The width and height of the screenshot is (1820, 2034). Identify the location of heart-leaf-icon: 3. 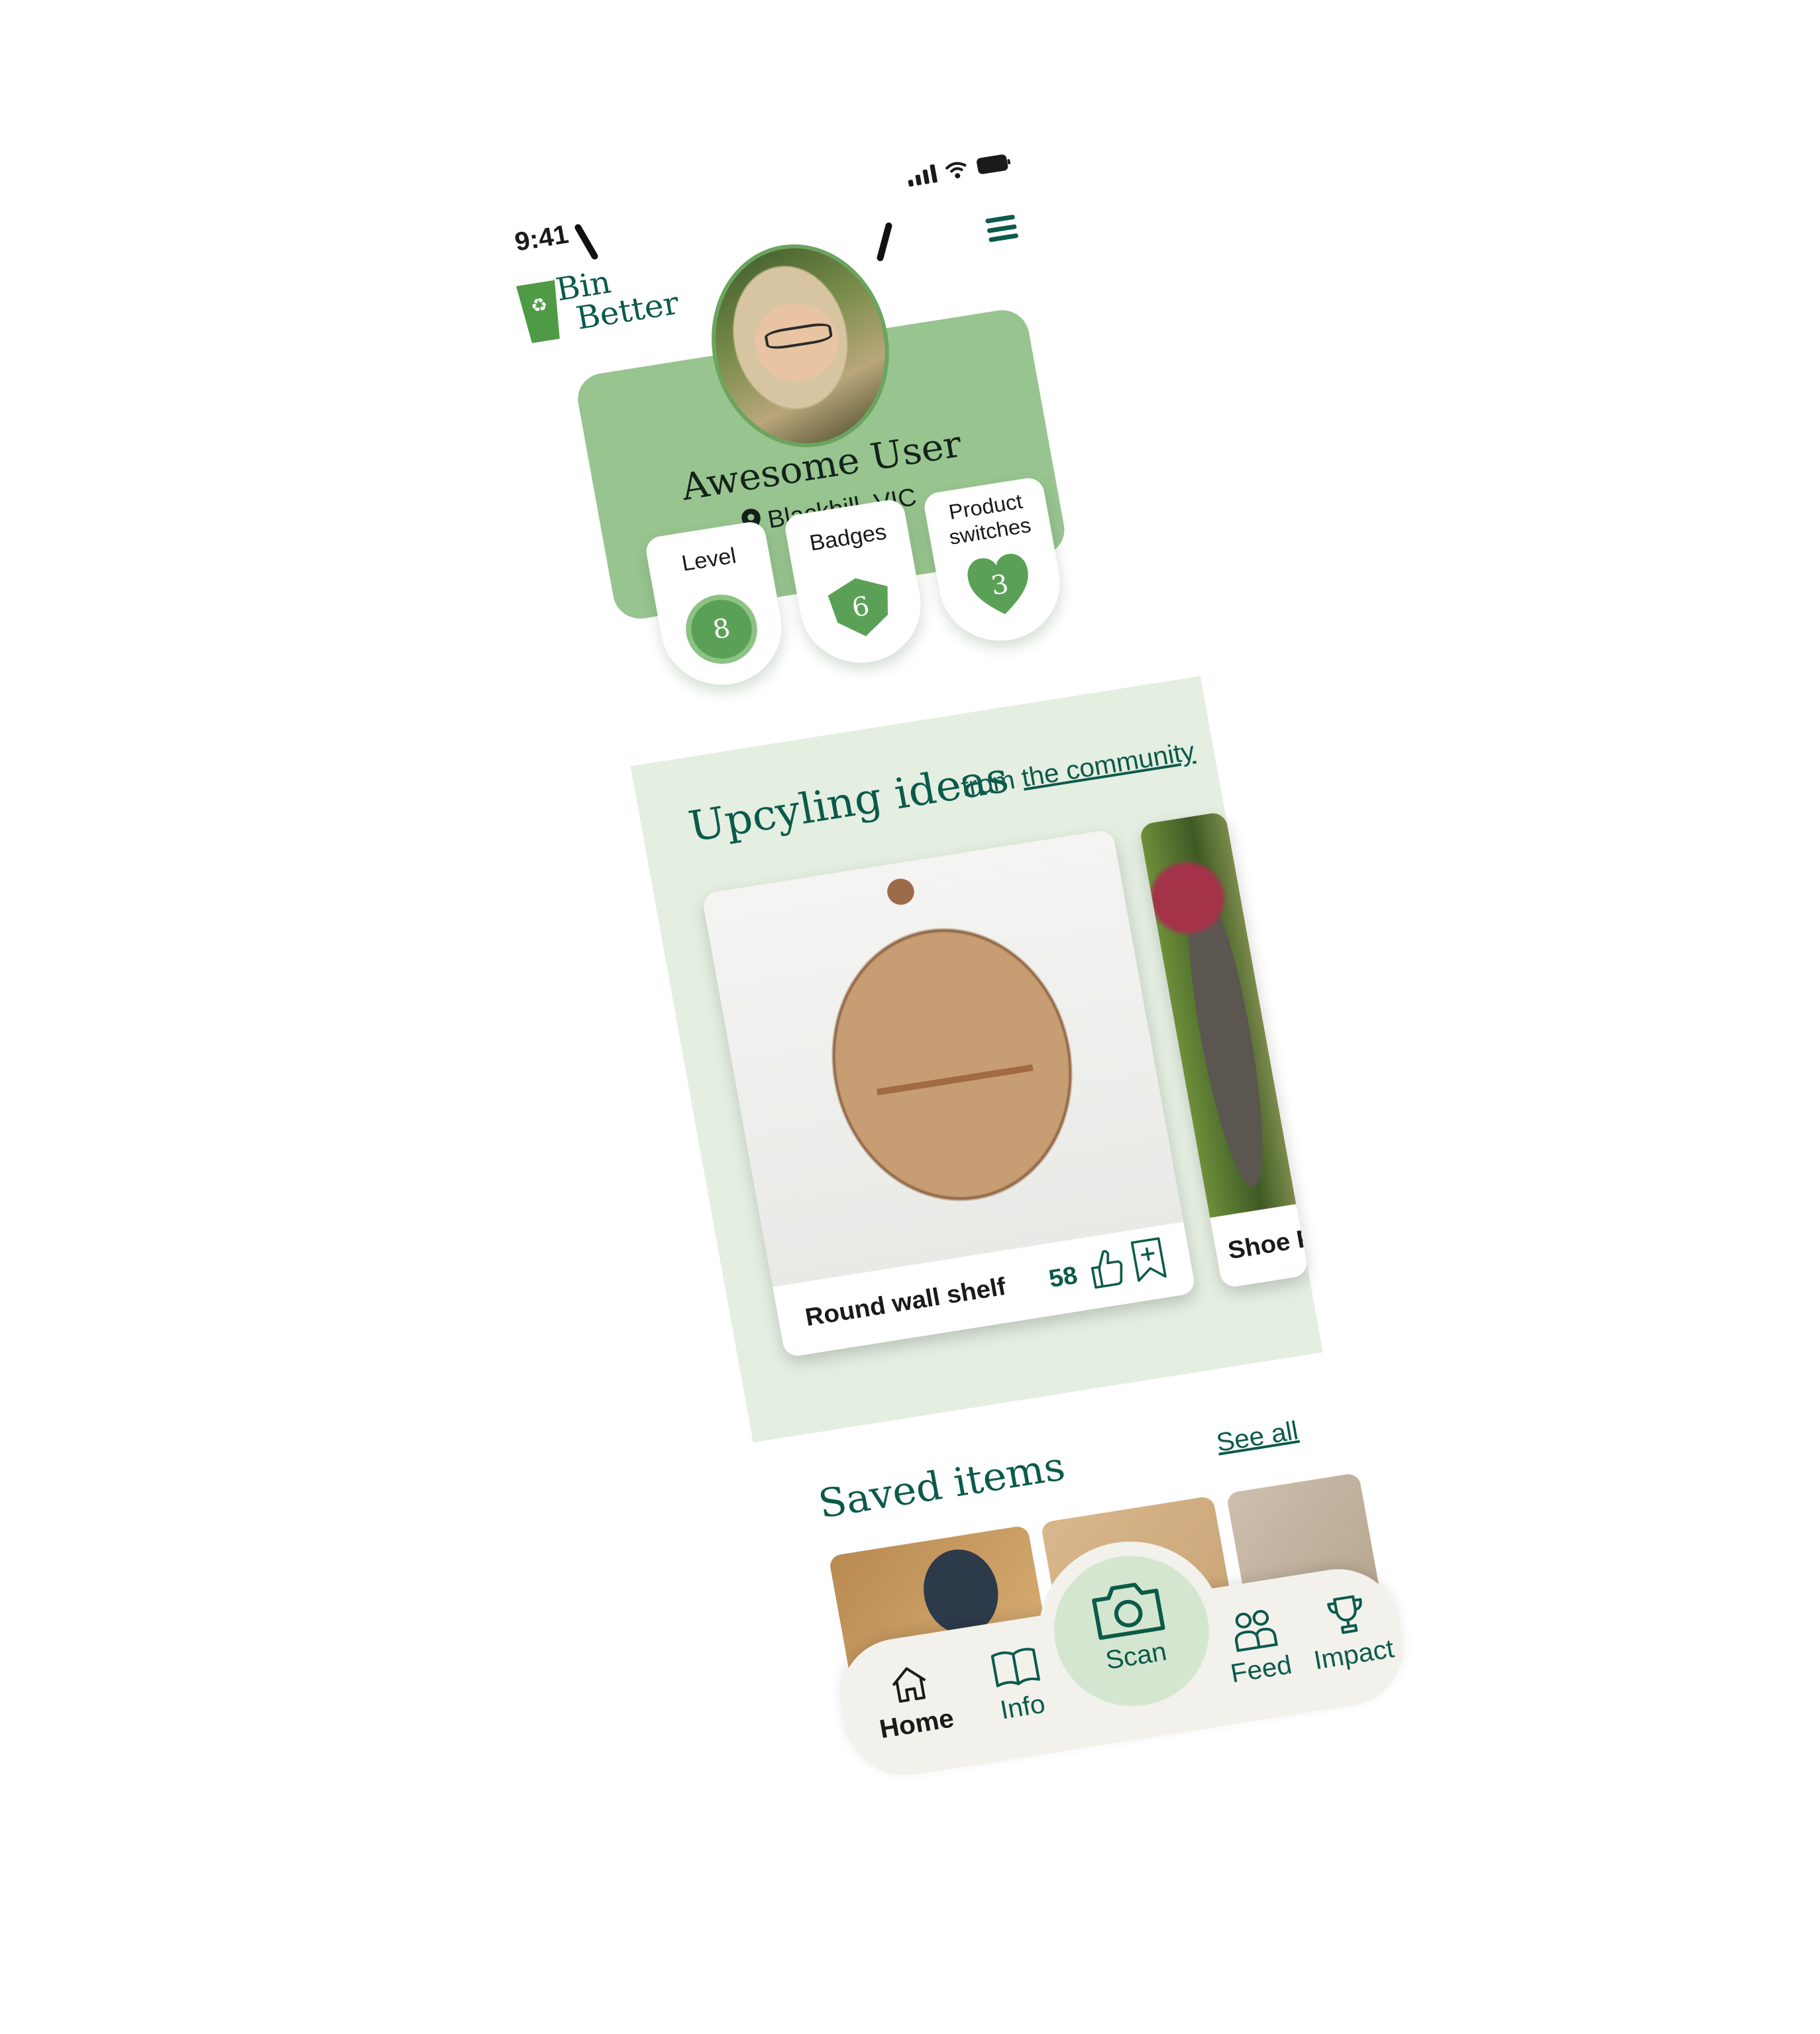
(1000, 585).